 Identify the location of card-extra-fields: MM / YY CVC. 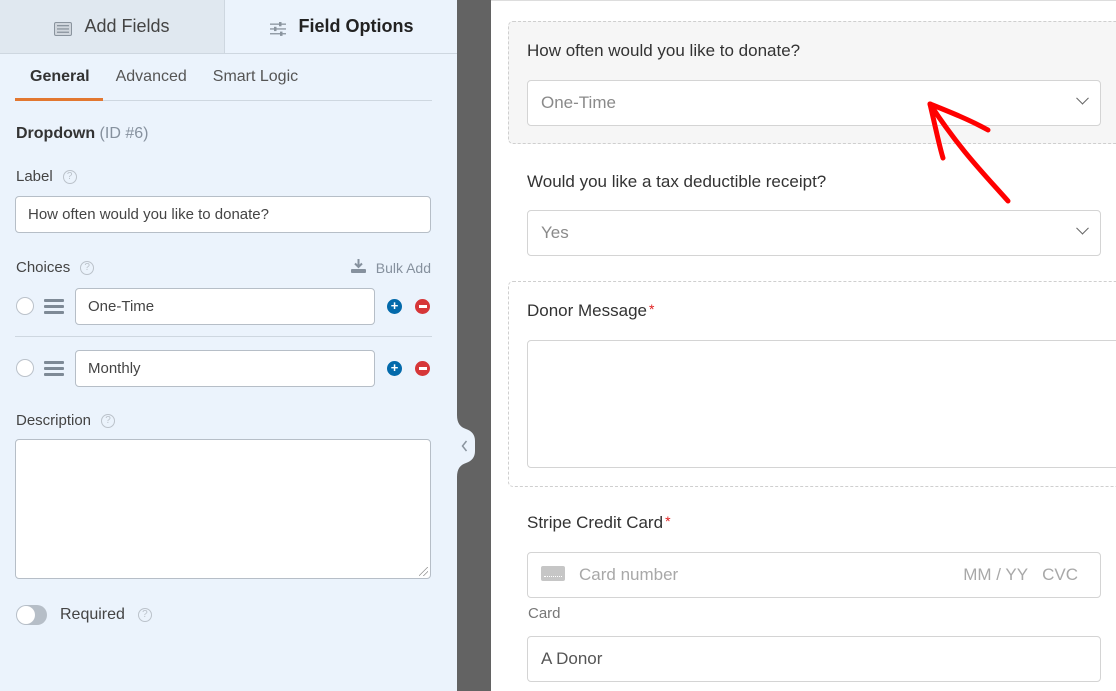
(1020, 575).